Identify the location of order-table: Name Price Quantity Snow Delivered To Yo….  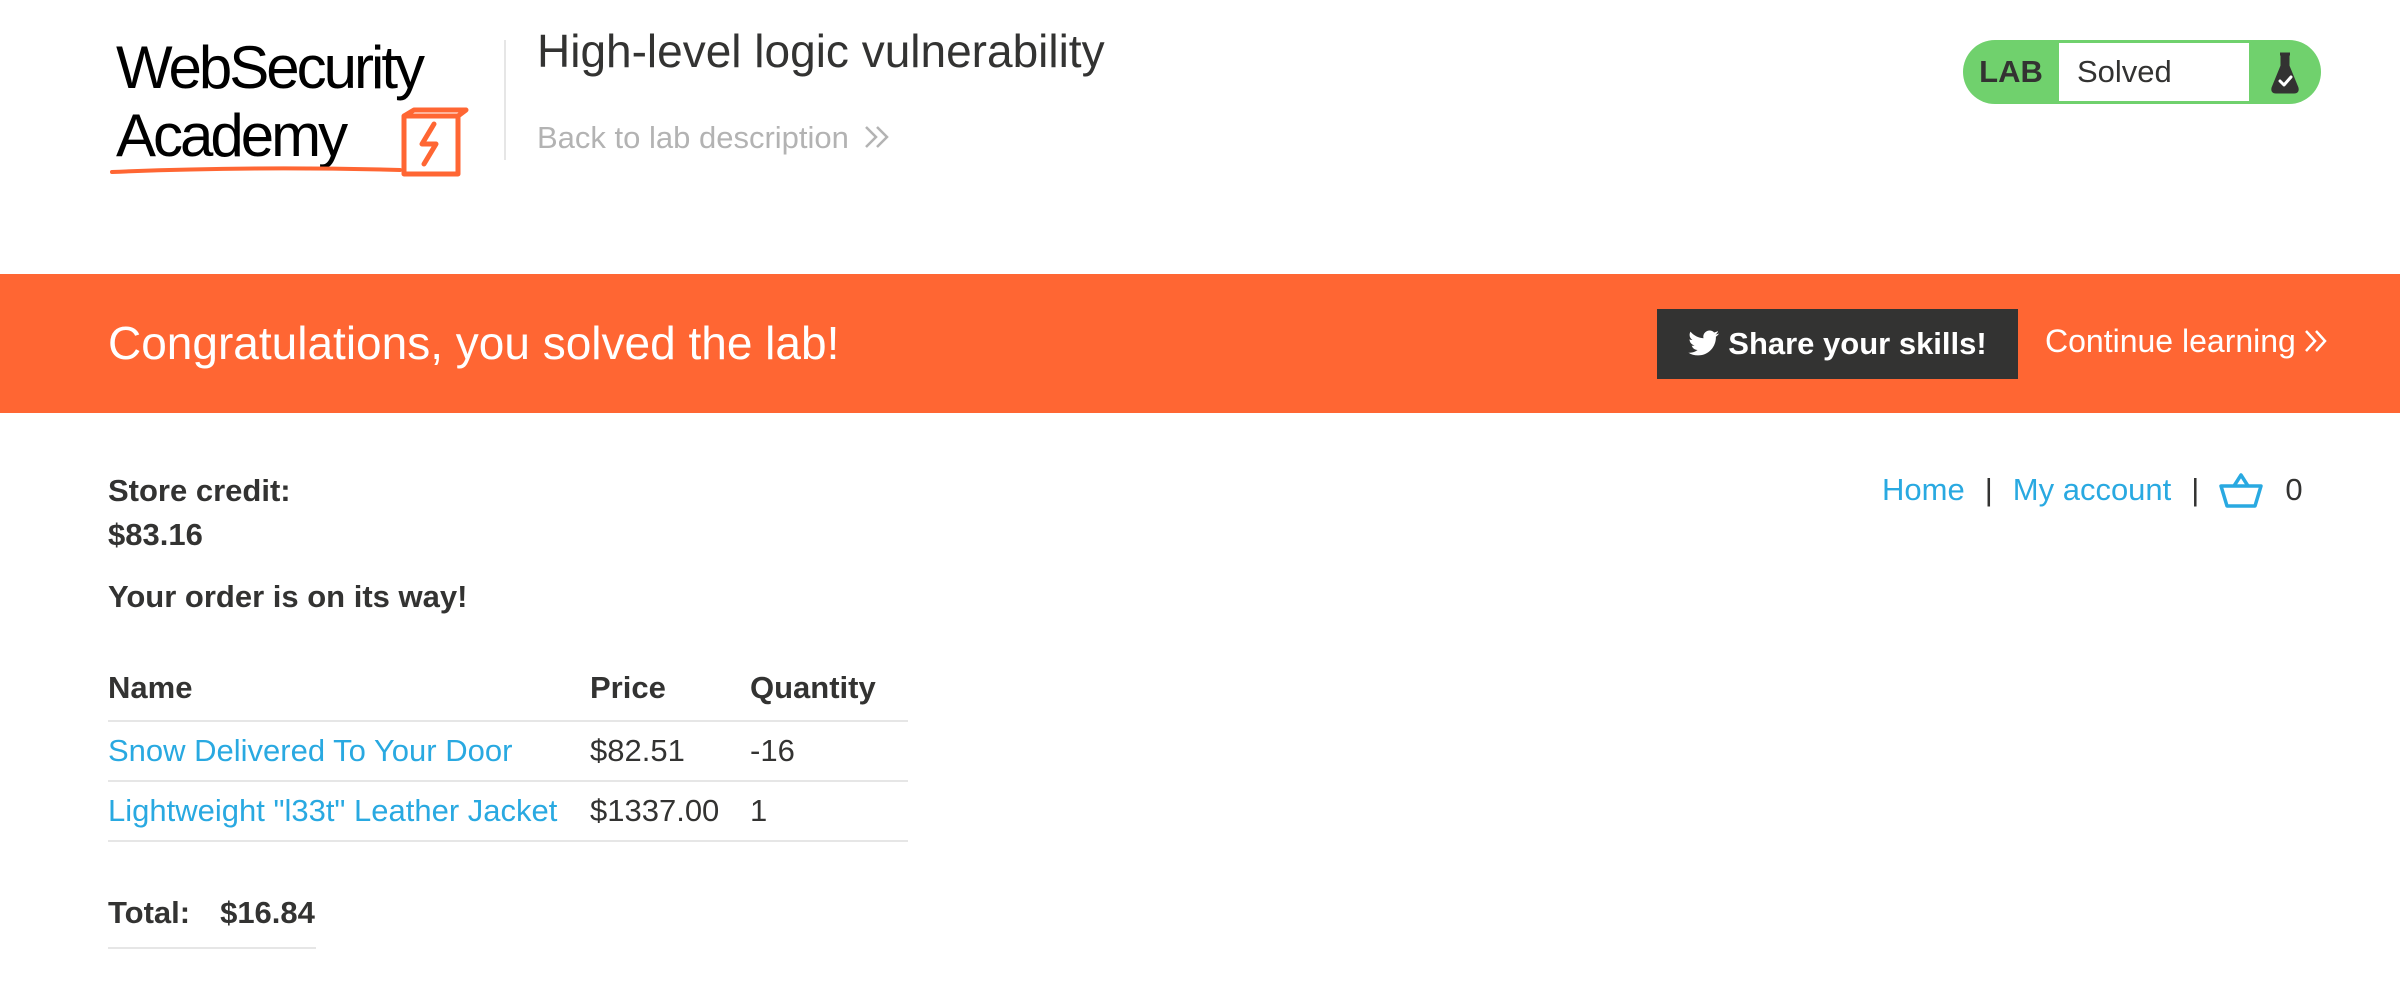
(508, 751).